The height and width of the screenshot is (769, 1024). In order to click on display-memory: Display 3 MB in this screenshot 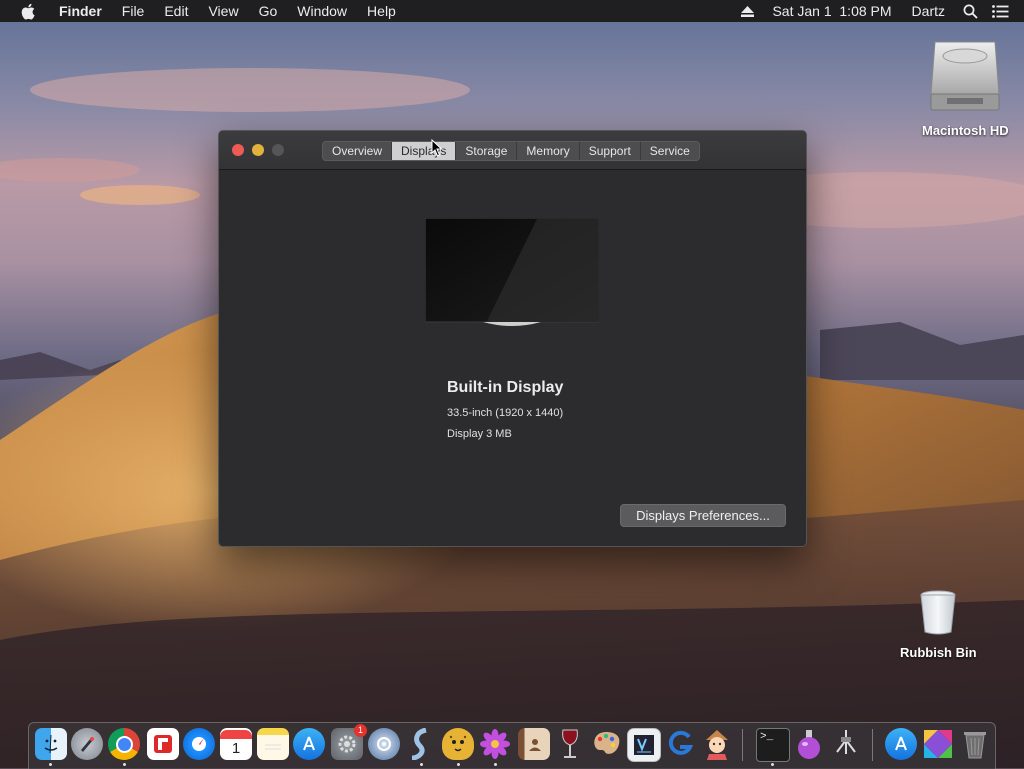, I will do `click(479, 434)`.